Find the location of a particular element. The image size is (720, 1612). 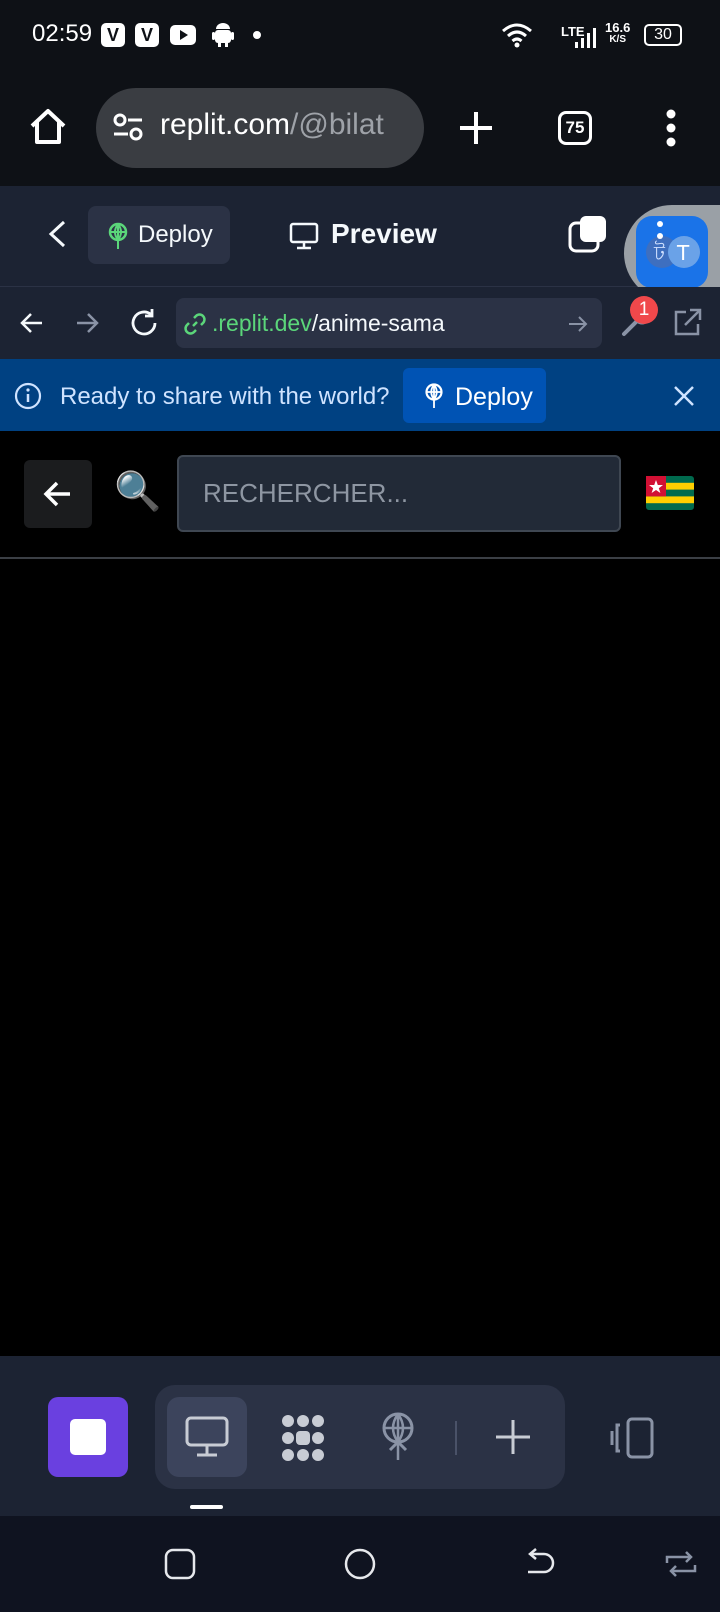

link-icon is located at coordinates (195, 326).